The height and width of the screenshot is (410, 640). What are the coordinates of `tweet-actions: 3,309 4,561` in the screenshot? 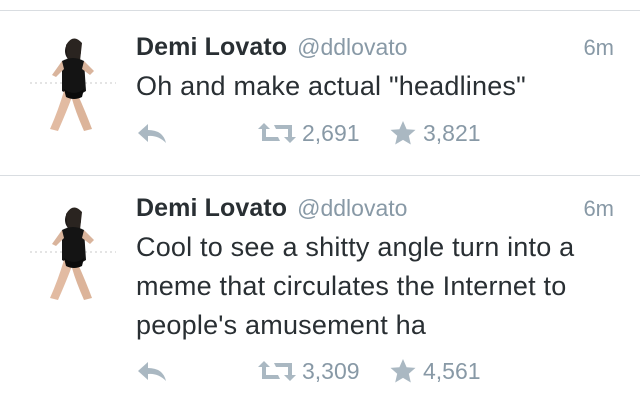 It's located at (336, 371).